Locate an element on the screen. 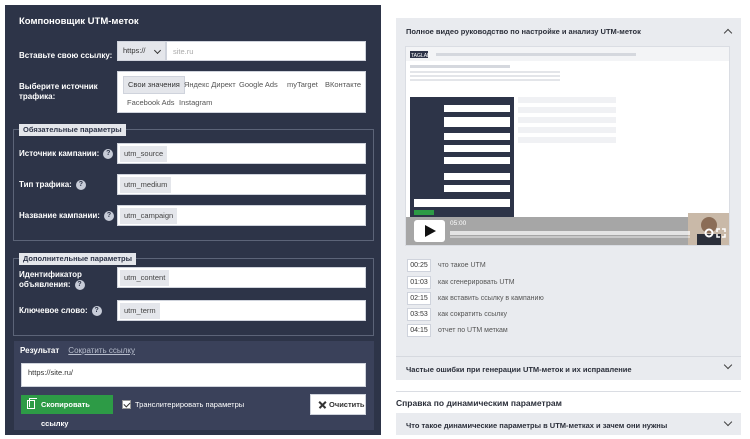 This screenshot has height=439, width=750. source-option-google: Google Ads is located at coordinates (258, 85).